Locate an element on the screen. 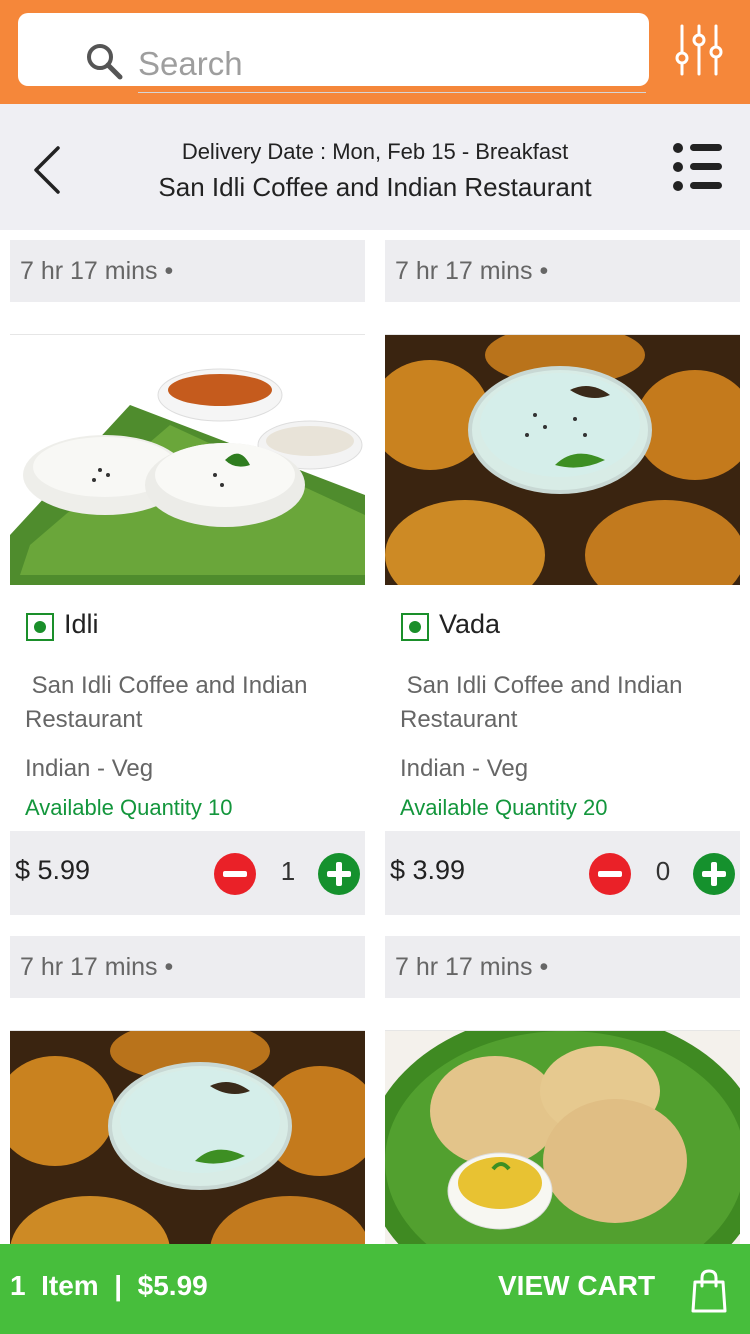 The image size is (750, 1334). item-price: $ 5.99 is located at coordinates (53, 870).